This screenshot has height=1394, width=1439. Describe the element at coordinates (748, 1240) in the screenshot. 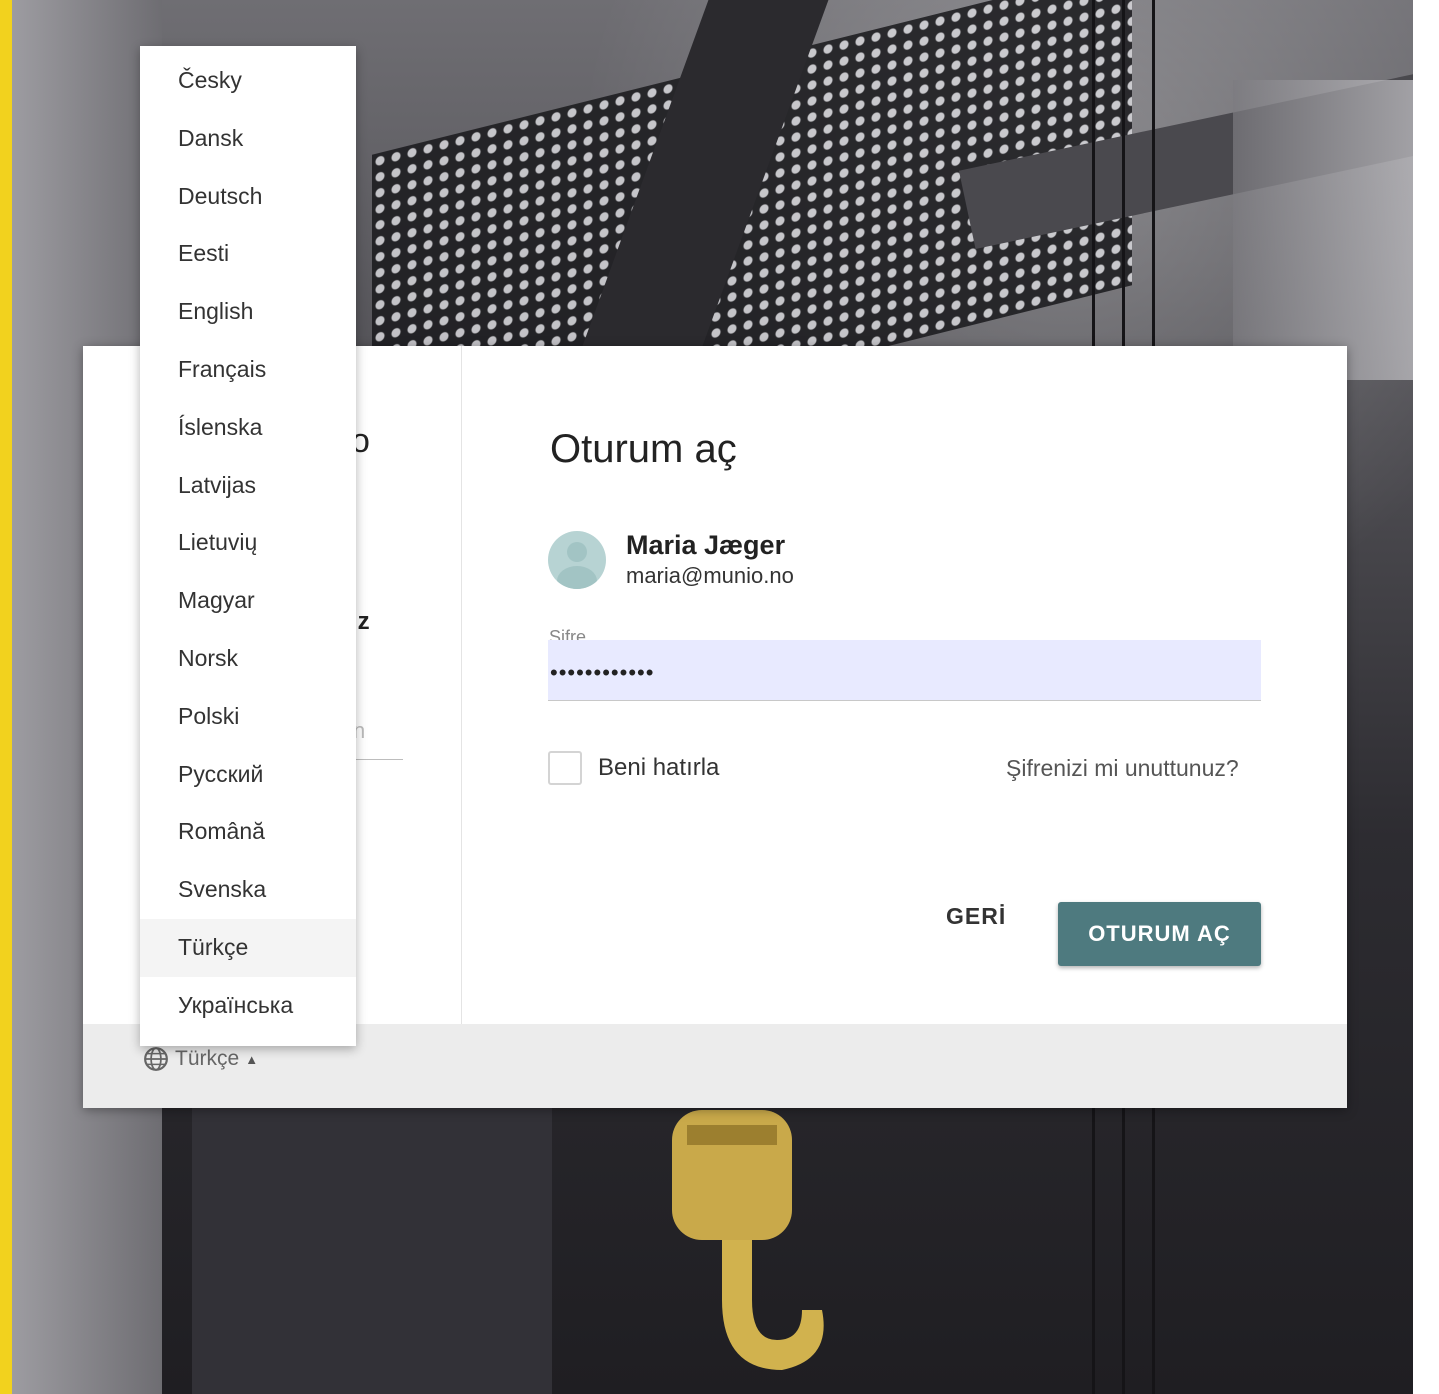

I see `crane-hook` at that location.